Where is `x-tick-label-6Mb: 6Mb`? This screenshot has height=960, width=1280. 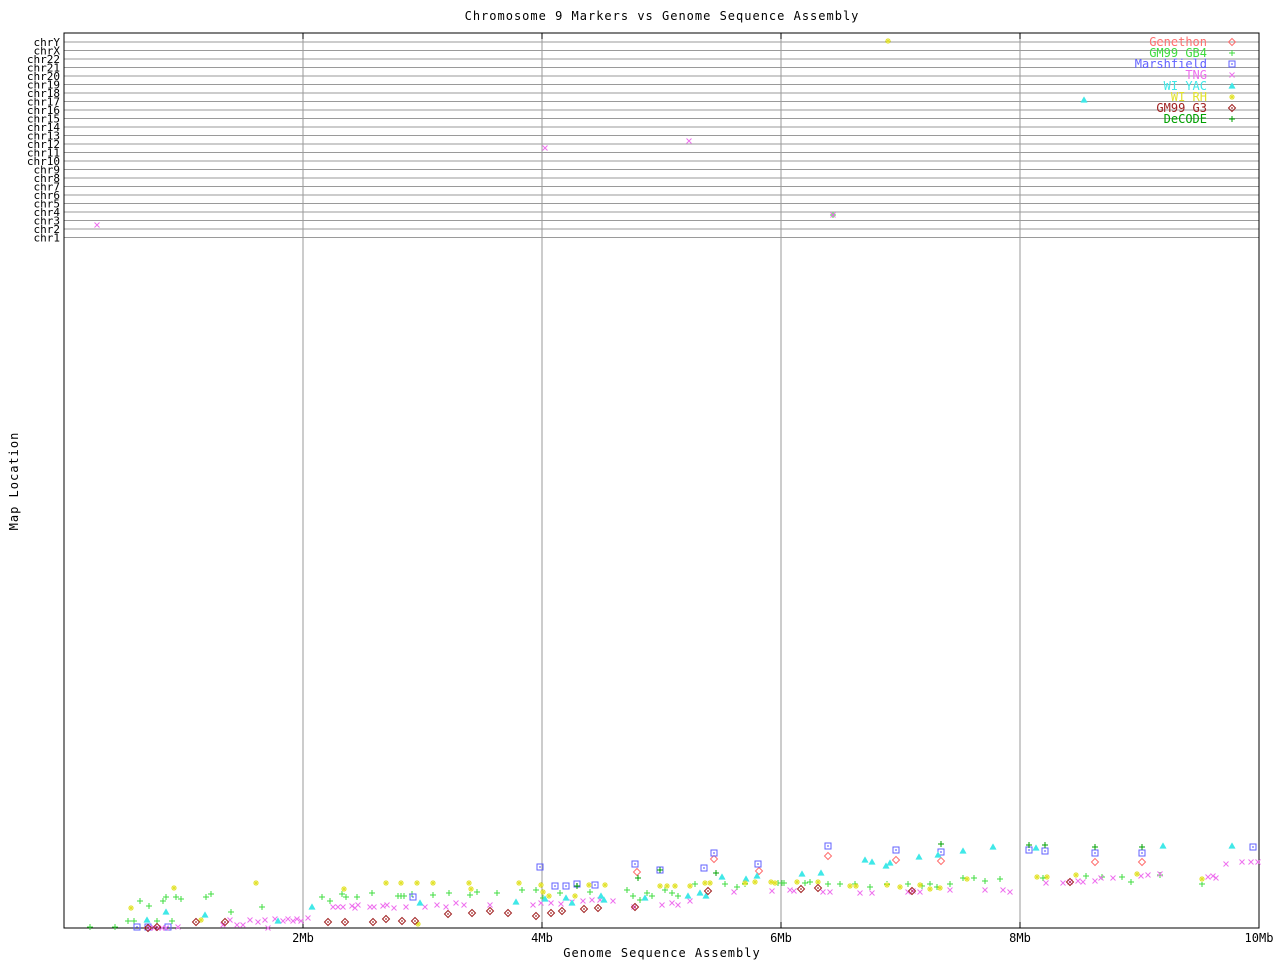
x-tick-label-6Mb: 6Mb is located at coordinates (781, 938).